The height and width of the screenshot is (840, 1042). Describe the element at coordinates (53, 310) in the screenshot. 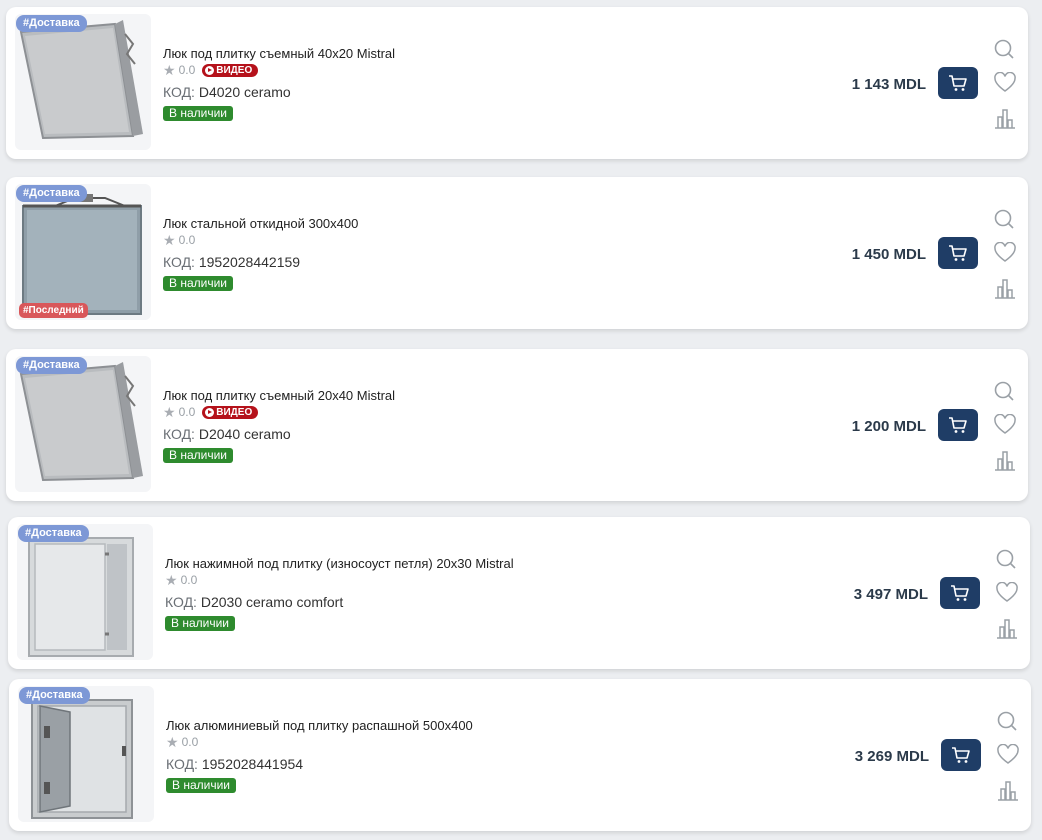

I see `last-item-tag: #Последний` at that location.